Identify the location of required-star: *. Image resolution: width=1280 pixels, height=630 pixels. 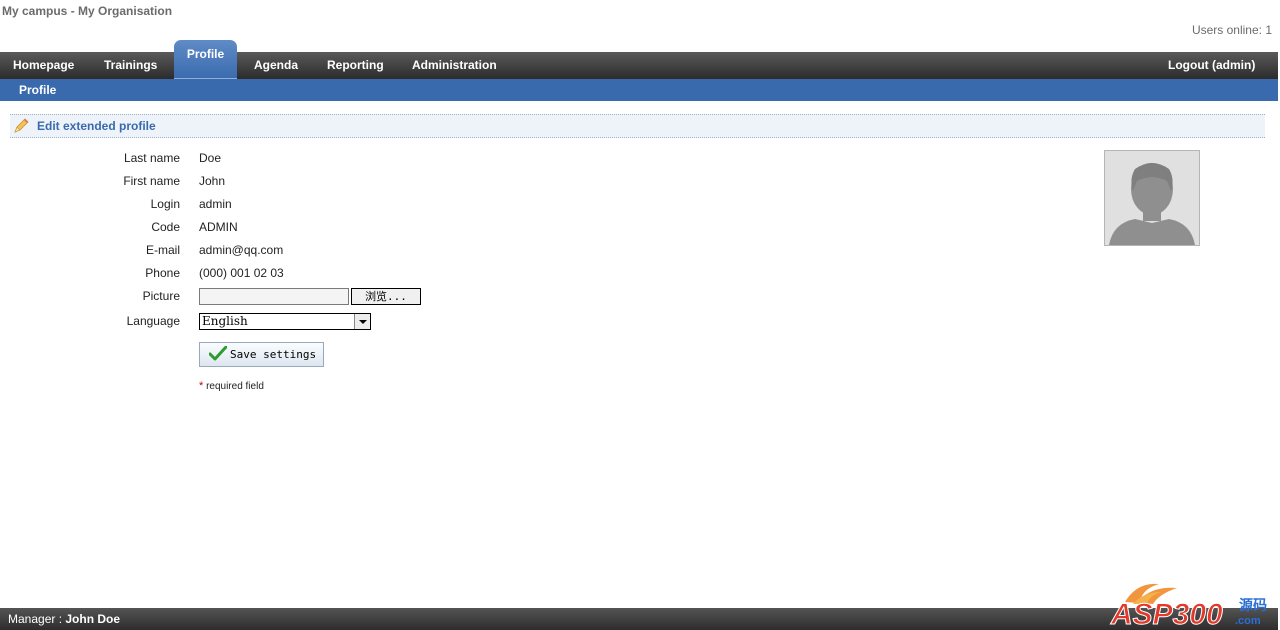
(201, 386).